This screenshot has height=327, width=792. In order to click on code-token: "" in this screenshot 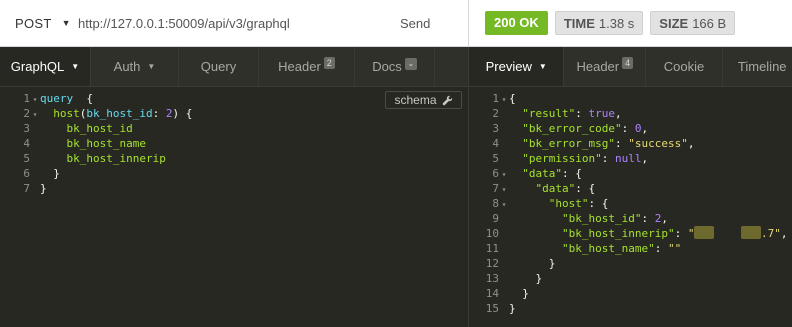, I will do `click(674, 248)`.